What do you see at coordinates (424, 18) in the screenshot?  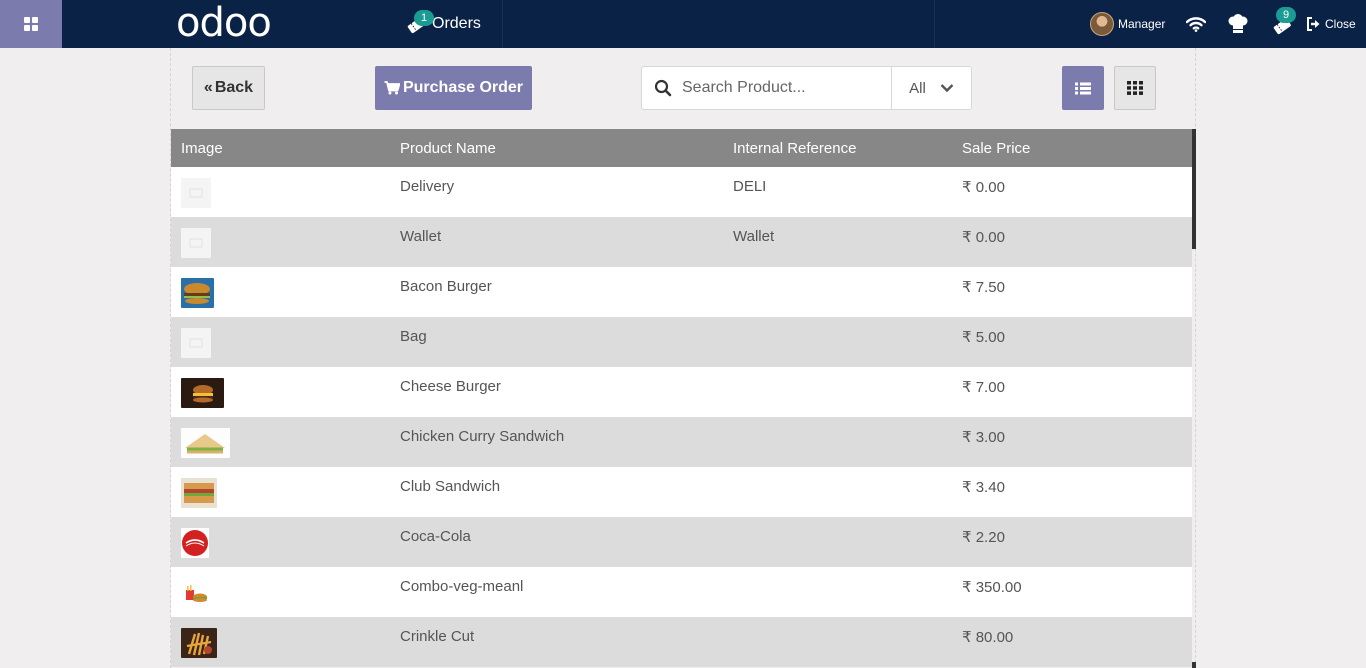 I see `orders-count-badge: 1` at bounding box center [424, 18].